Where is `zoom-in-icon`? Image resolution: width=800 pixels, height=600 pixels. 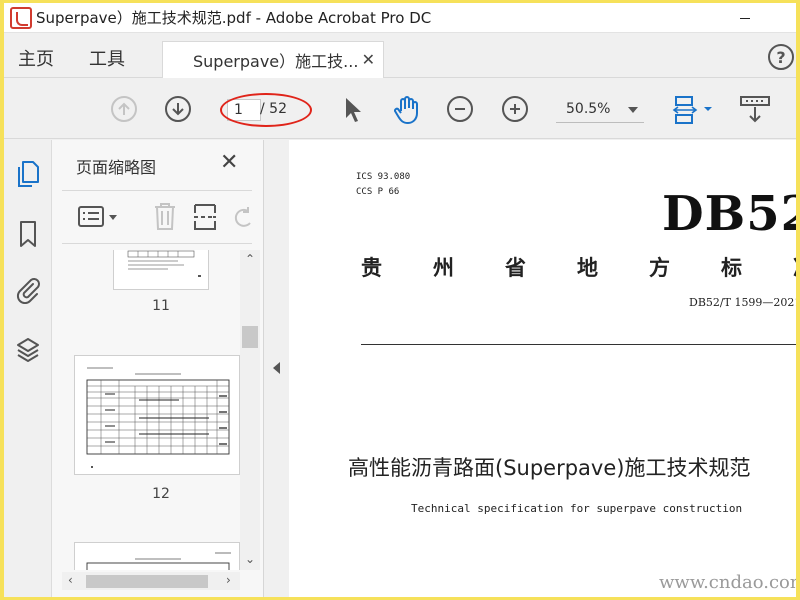
zoom-in-icon is located at coordinates (515, 109).